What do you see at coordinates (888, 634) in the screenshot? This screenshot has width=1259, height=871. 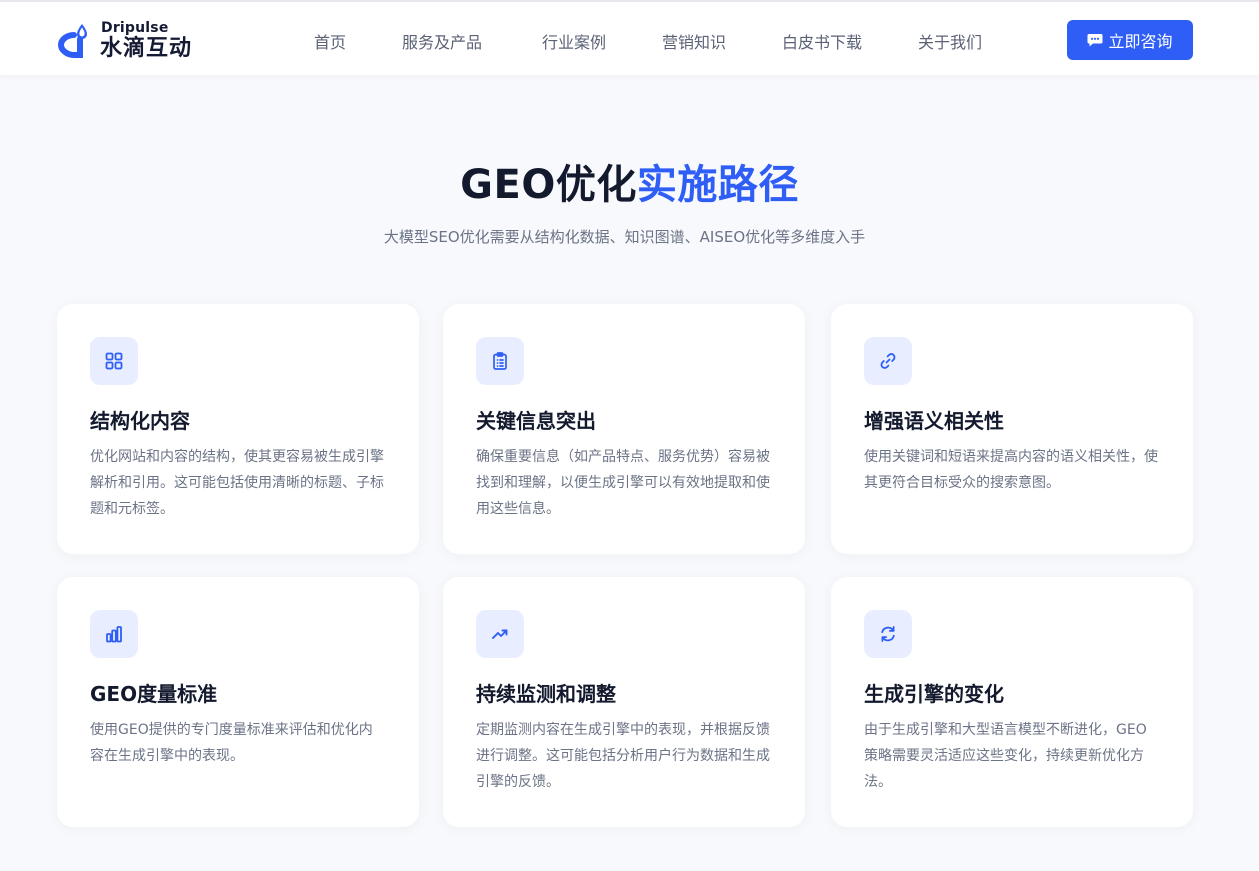 I see `refresh-icon` at bounding box center [888, 634].